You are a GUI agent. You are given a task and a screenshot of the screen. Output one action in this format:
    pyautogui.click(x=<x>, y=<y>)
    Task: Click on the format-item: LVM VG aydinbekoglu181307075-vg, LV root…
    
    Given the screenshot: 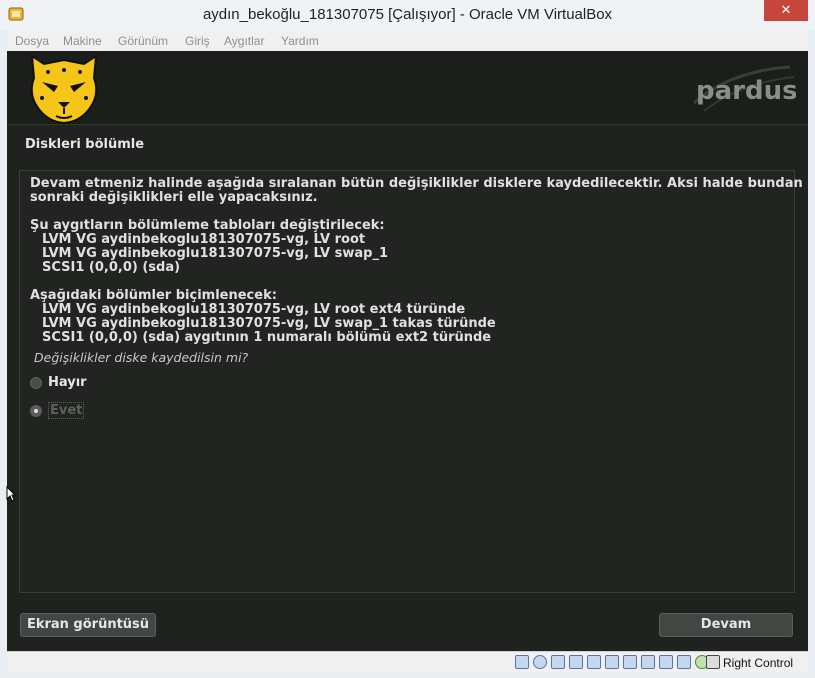 What is the action you would take?
    pyautogui.click(x=254, y=309)
    